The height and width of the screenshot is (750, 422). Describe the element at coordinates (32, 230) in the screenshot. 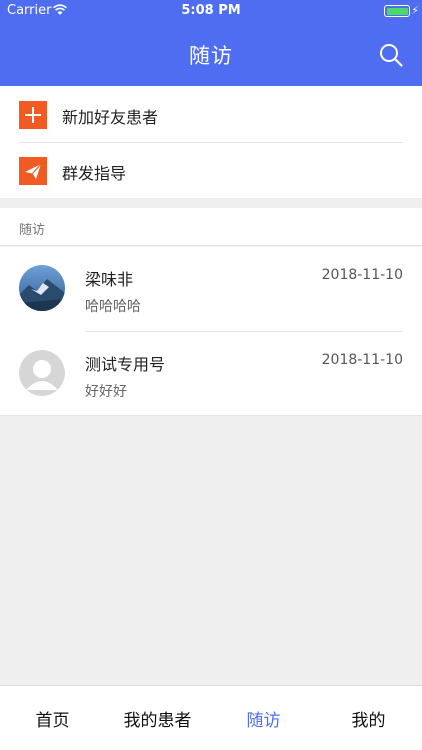

I see `section-title: 随访` at that location.